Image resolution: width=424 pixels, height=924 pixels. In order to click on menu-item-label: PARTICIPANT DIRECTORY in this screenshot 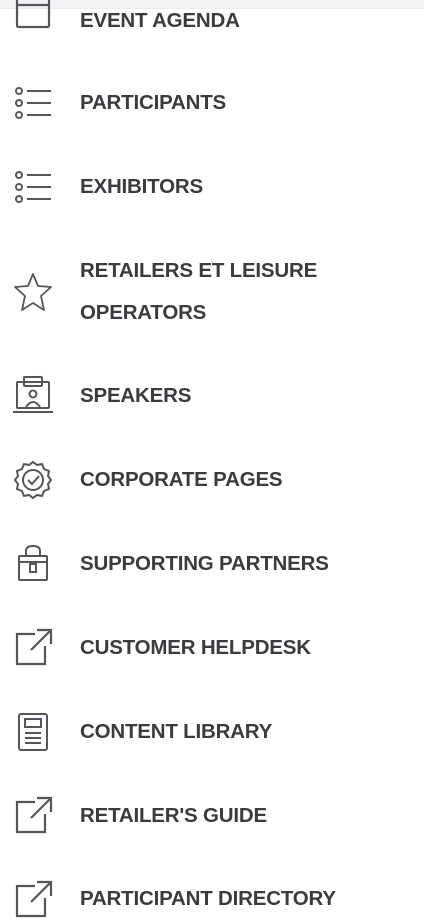, I will do `click(208, 898)`.